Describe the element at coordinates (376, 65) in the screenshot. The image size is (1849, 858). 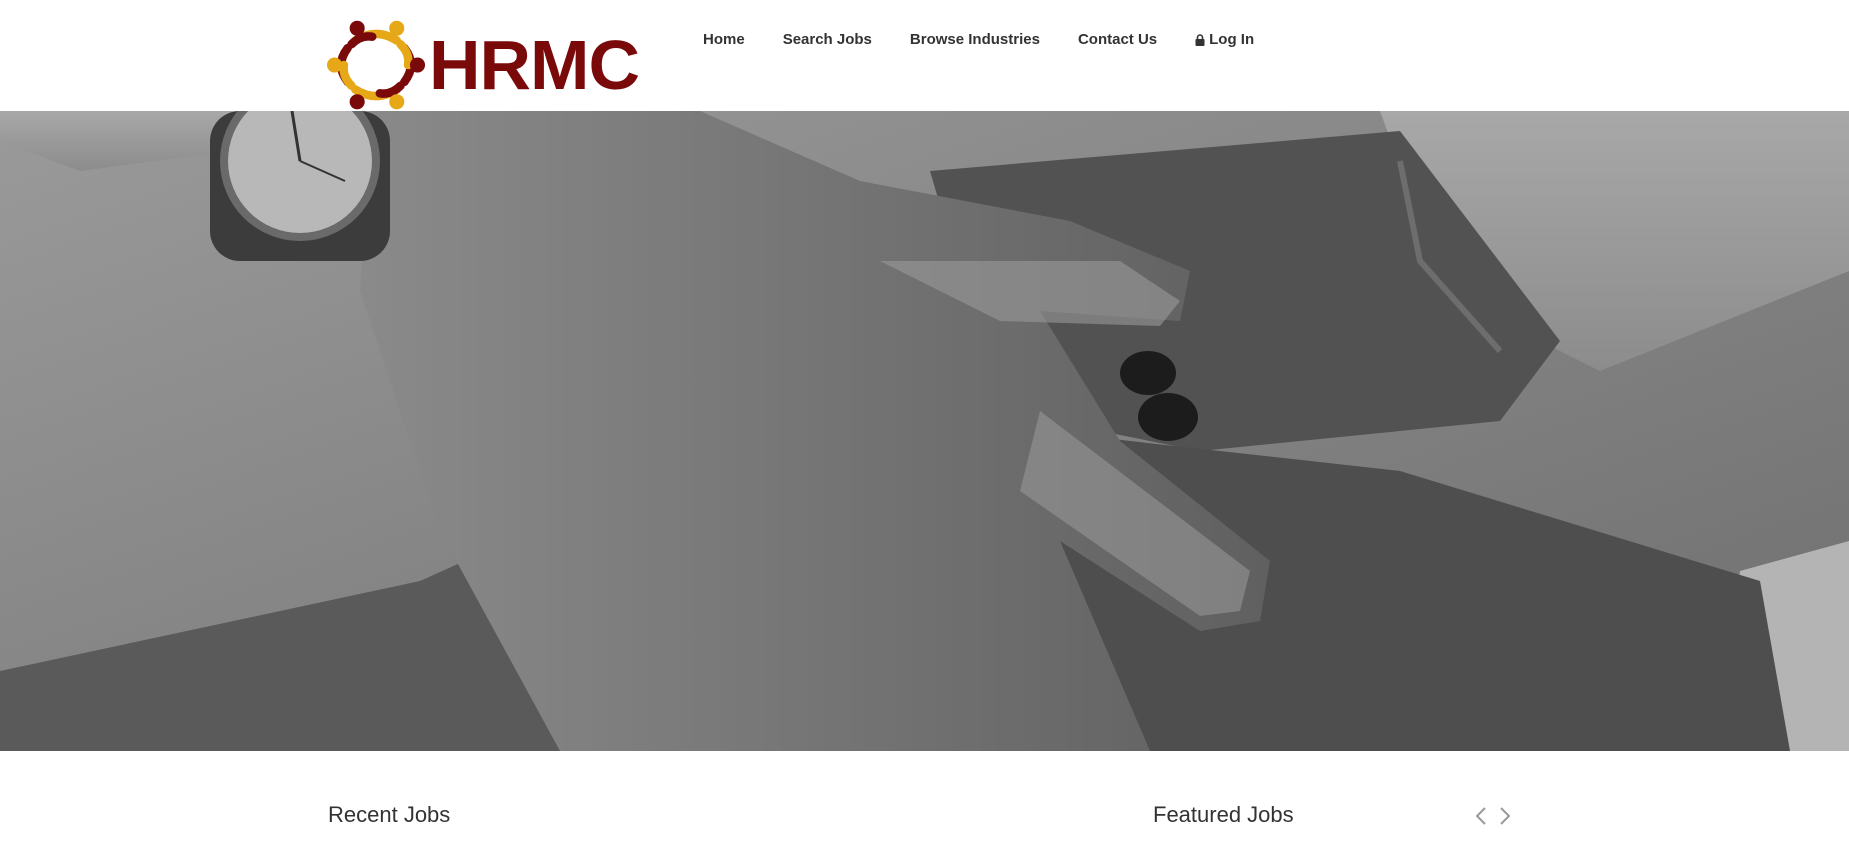
I see `logo-mark-icon` at that location.